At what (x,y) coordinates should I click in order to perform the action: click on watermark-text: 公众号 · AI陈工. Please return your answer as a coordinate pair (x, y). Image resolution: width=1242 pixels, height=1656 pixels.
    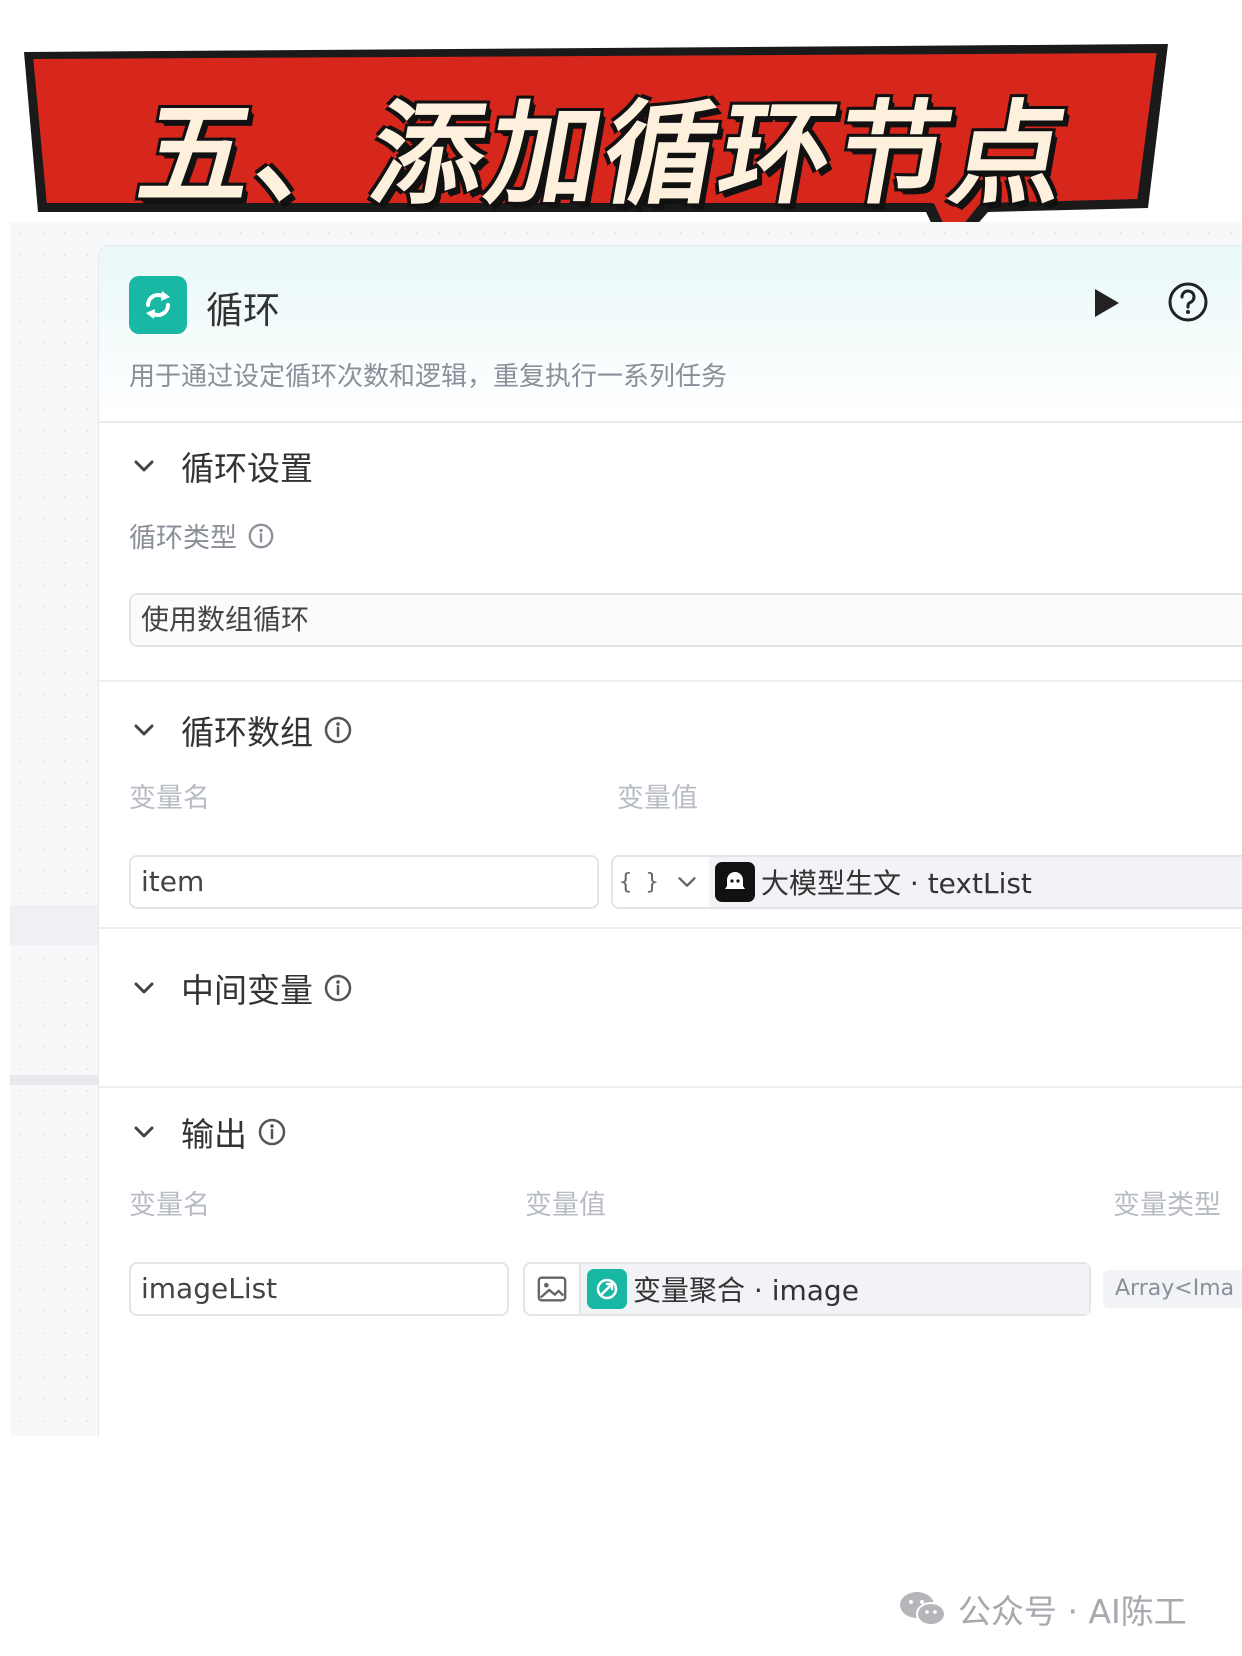
    Looking at the image, I should click on (1072, 1611).